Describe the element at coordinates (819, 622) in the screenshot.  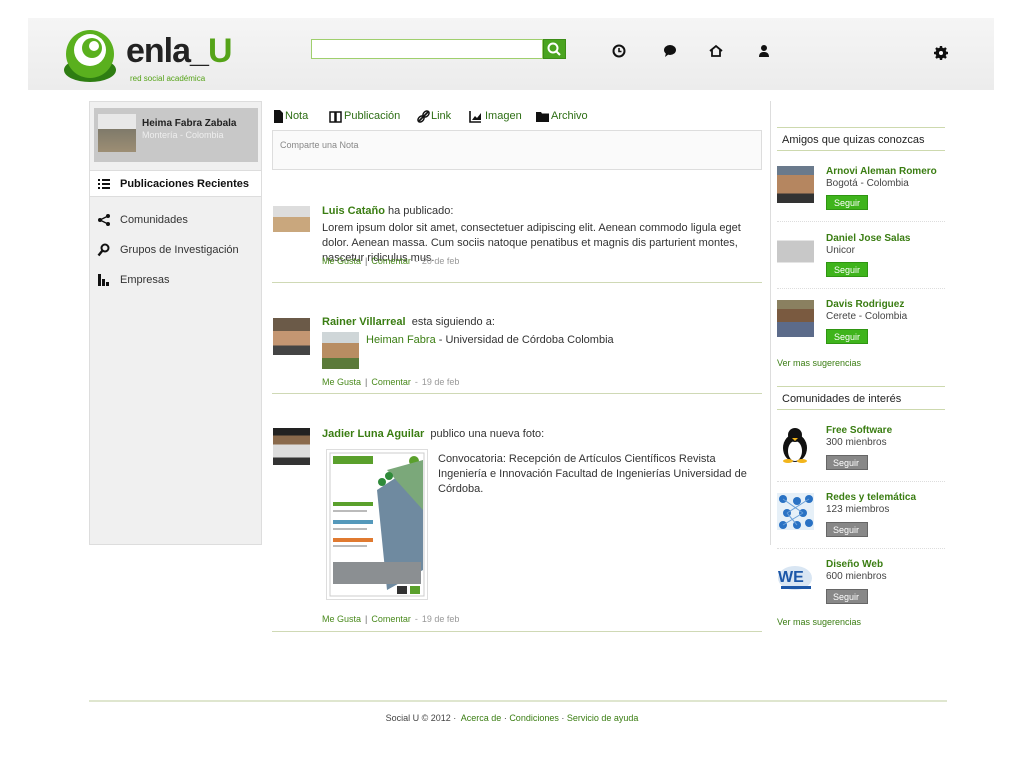
I see `more-communities-link: Ver mas sugerencias` at that location.